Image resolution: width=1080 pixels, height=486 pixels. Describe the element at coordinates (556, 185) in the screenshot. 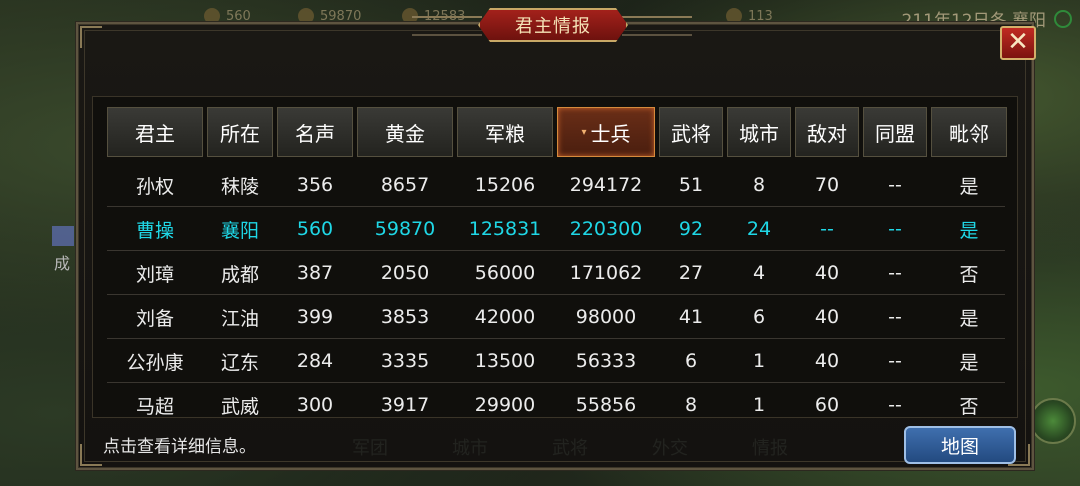

I see `table-row: 孙权 秣陵 356 8657 15206 294172 51 8 70 -- 是` at that location.